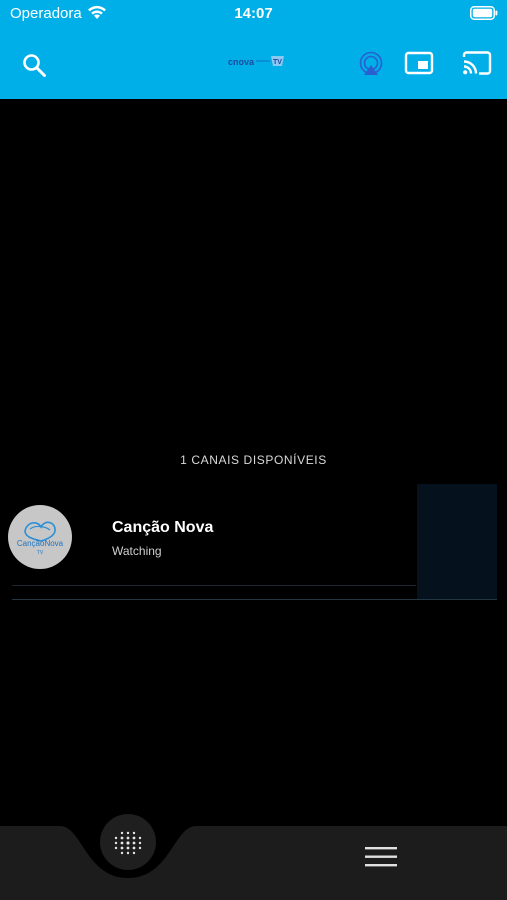 The width and height of the screenshot is (507, 900). What do you see at coordinates (137, 551) in the screenshot?
I see `channel-status: Watching` at bounding box center [137, 551].